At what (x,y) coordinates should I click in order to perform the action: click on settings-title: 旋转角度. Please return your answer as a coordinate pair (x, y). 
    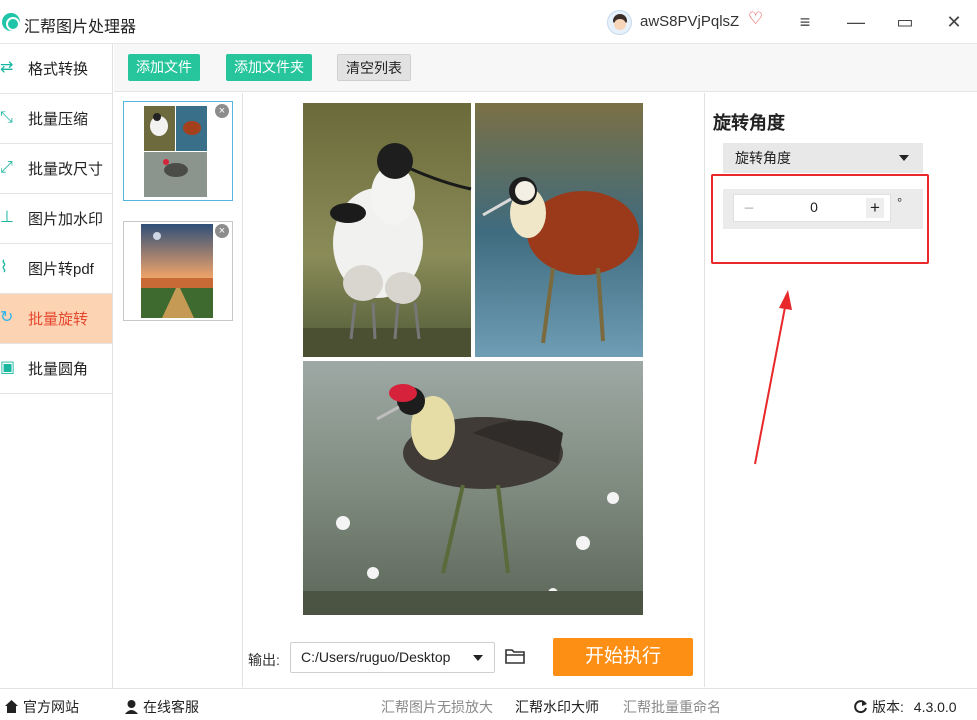
    Looking at the image, I should click on (749, 123).